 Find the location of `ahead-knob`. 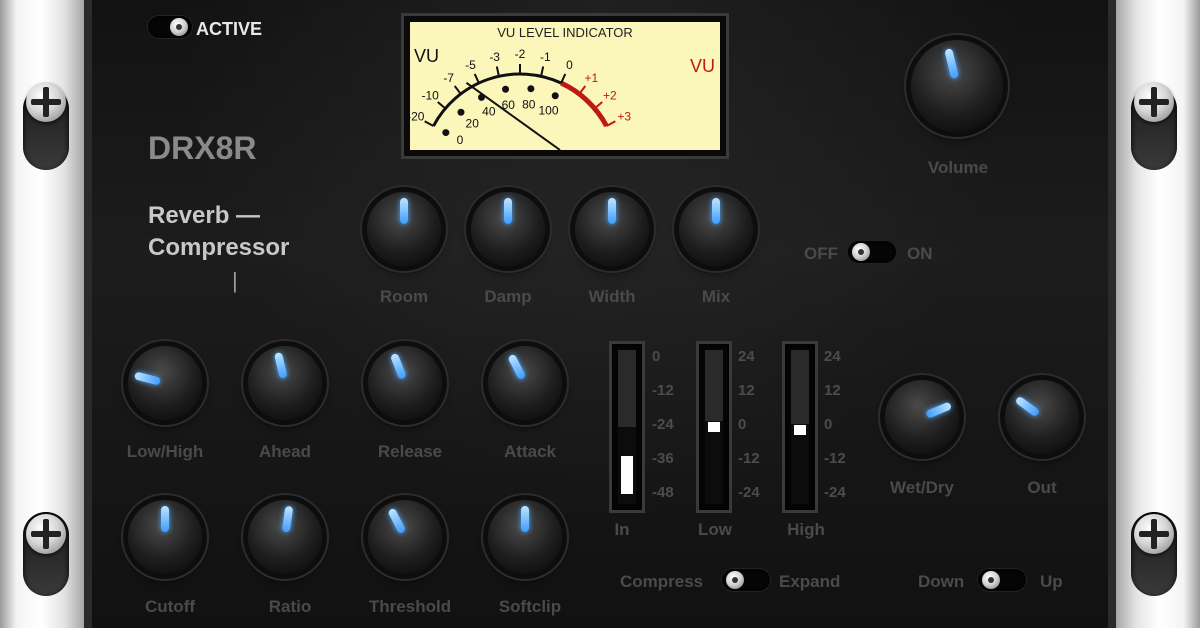

ahead-knob is located at coordinates (285, 383).